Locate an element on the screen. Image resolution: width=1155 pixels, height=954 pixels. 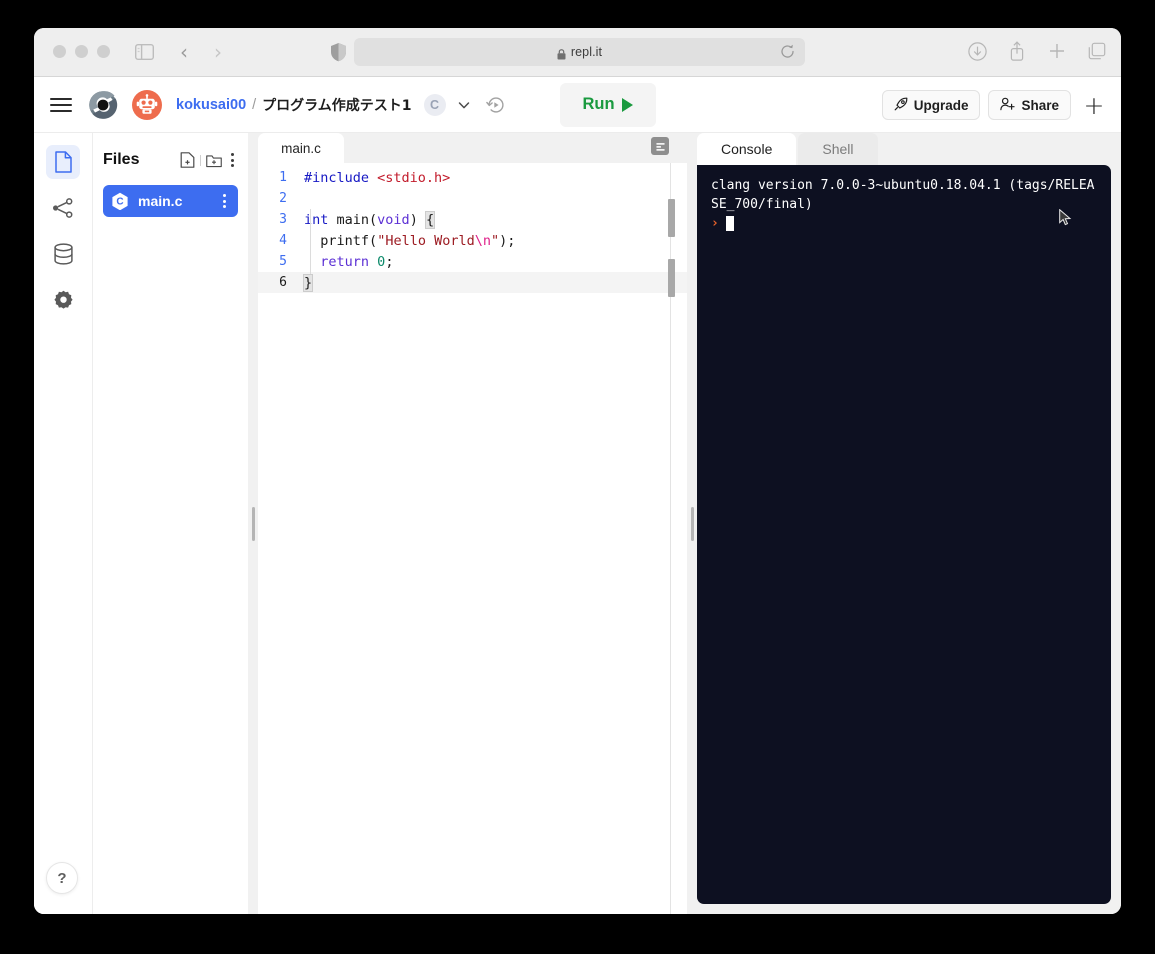
code-line: 6} is located at coordinates (472, 282).